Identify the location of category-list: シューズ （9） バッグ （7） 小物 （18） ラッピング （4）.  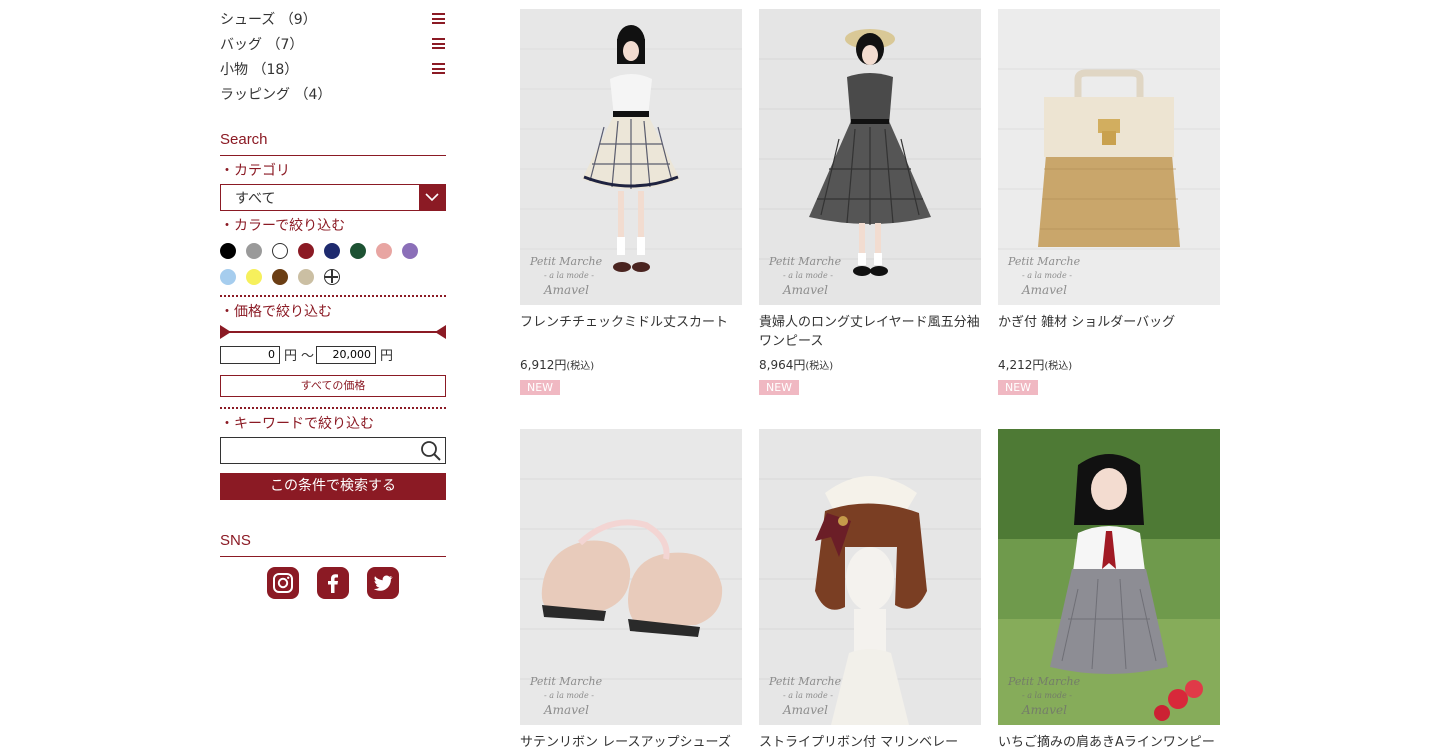
(333, 56).